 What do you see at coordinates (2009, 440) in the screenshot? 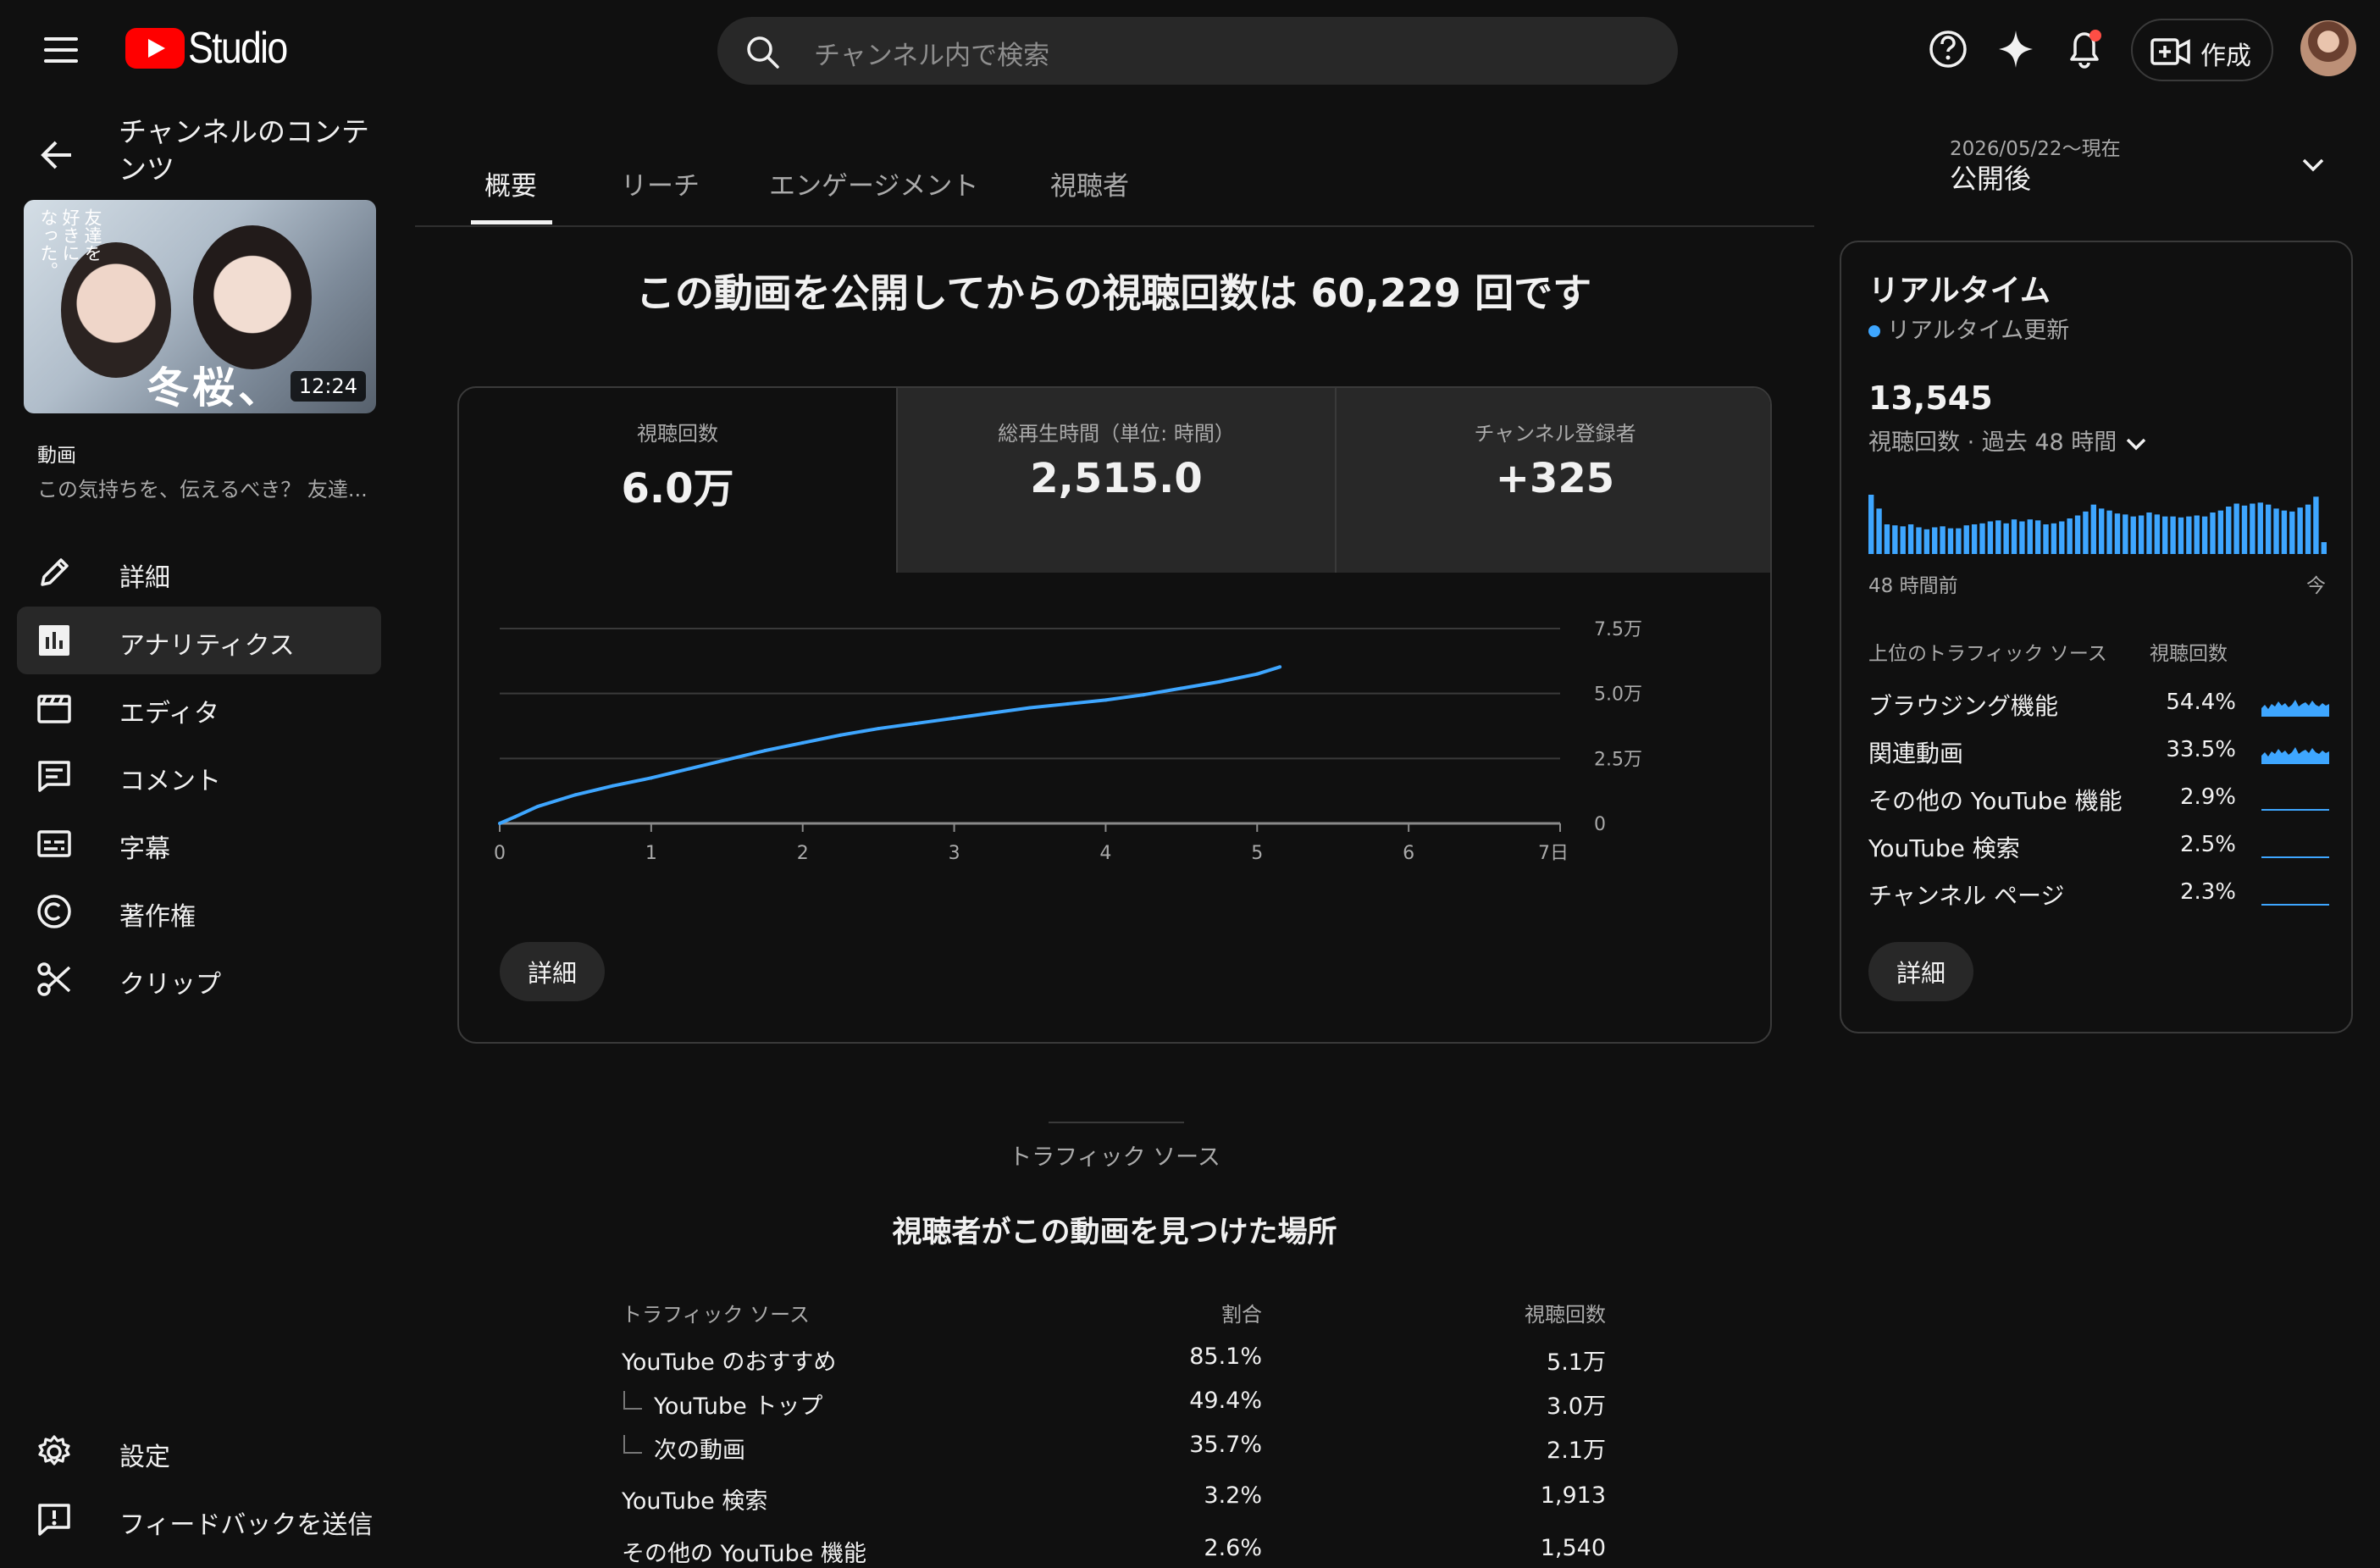
I see `realtime-period-selector: 視聴回数 · 過去 48 時間` at bounding box center [2009, 440].